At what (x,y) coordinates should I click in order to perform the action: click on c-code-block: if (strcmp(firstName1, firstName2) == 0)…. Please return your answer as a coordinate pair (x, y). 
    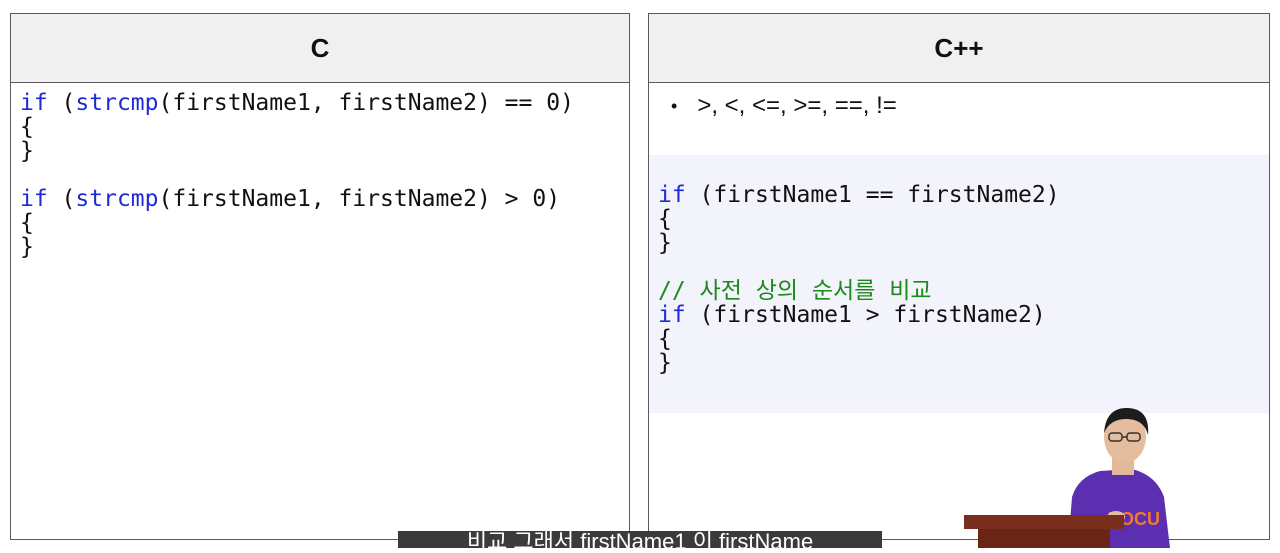
    Looking at the image, I should click on (297, 175).